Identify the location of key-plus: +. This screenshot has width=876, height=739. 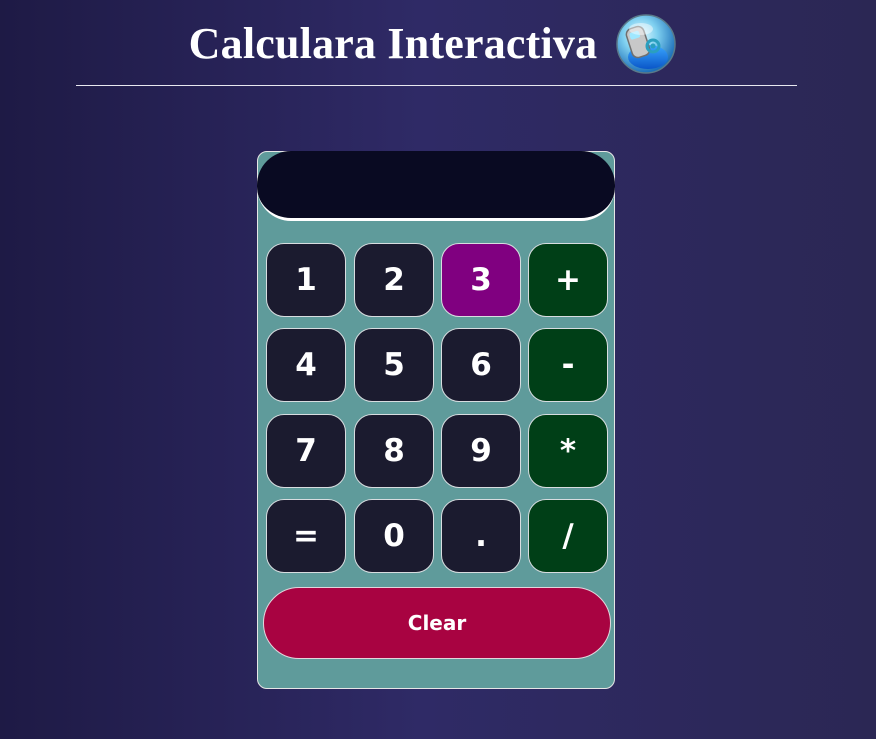
(568, 280).